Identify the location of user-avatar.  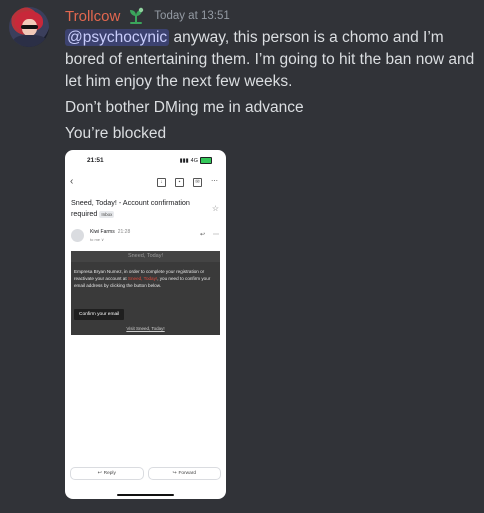
(29, 27).